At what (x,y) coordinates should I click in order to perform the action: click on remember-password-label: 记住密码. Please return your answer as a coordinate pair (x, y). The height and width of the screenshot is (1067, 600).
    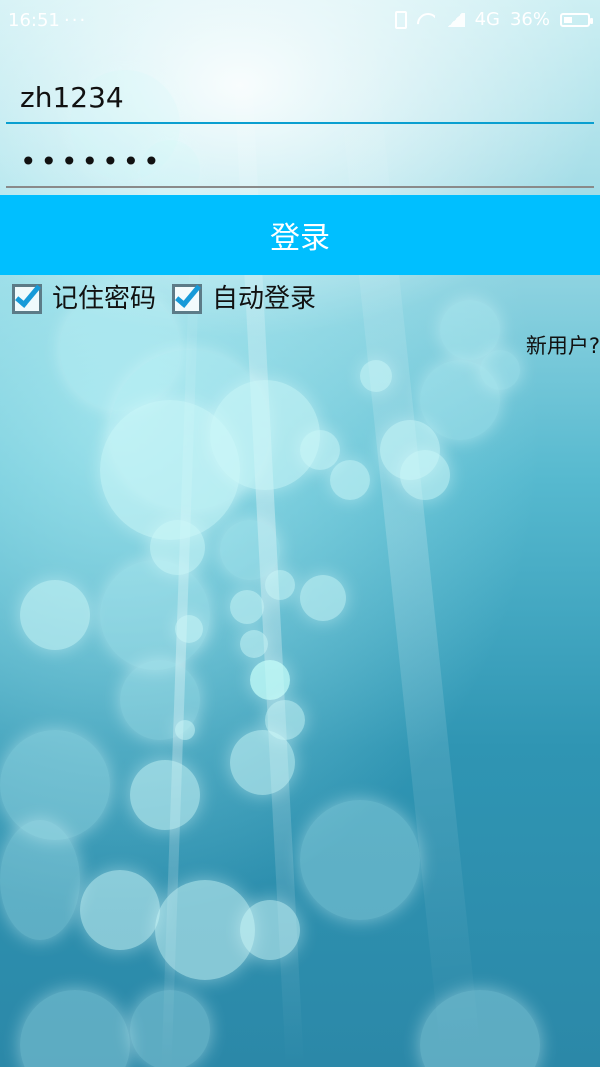
    Looking at the image, I should click on (104, 299).